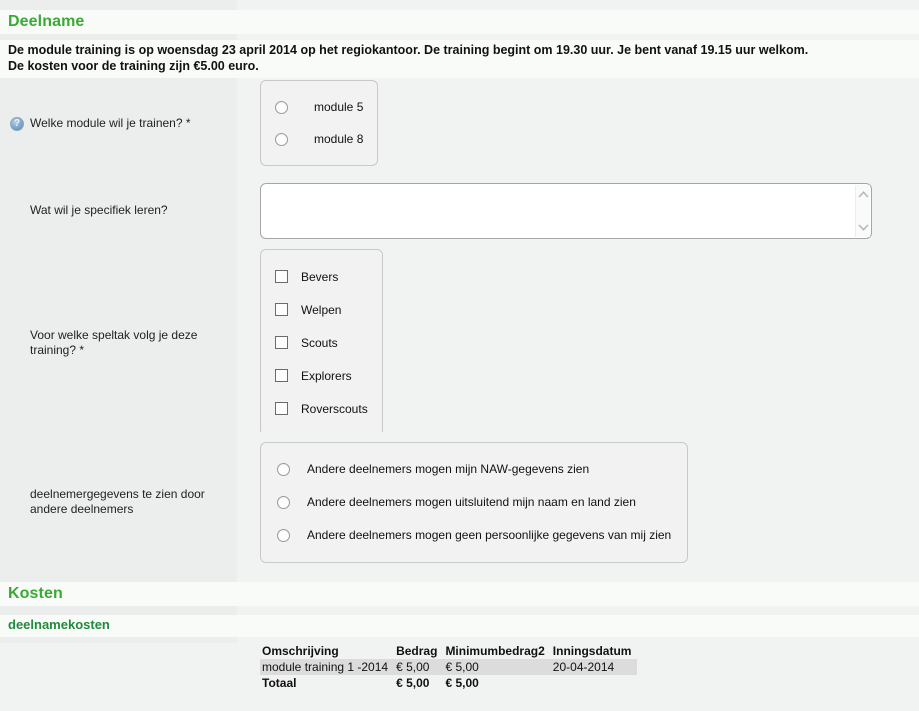  Describe the element at coordinates (283, 502) in the screenshot. I see `radio-button-naam-land` at that location.